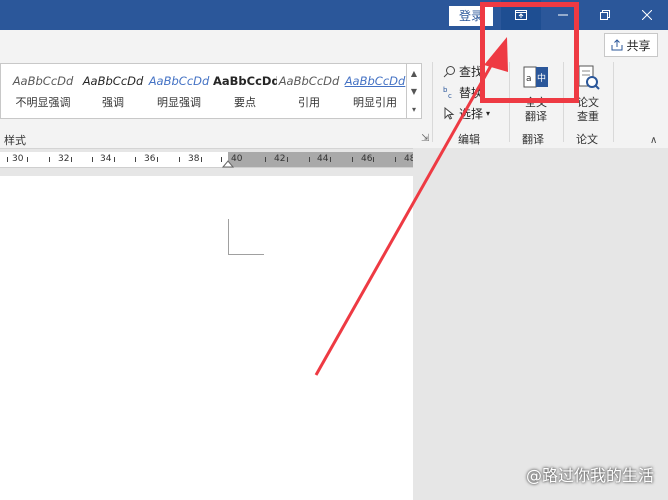  Describe the element at coordinates (375, 90) in the screenshot. I see `style-intense-quote: AaBbCcDd 明显引用` at that location.